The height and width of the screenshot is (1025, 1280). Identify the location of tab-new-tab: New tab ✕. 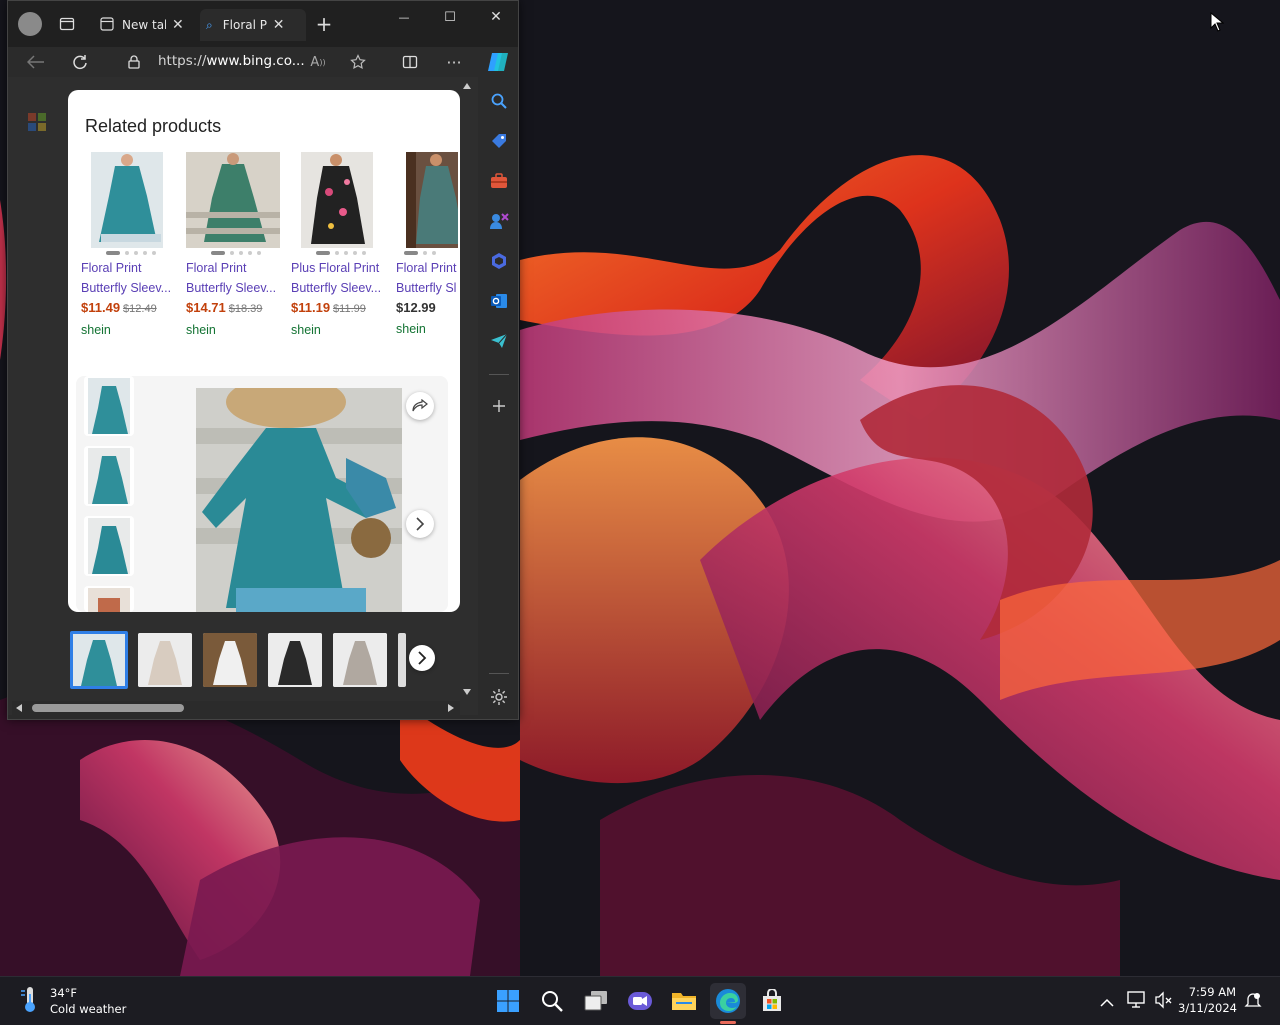
(146, 25).